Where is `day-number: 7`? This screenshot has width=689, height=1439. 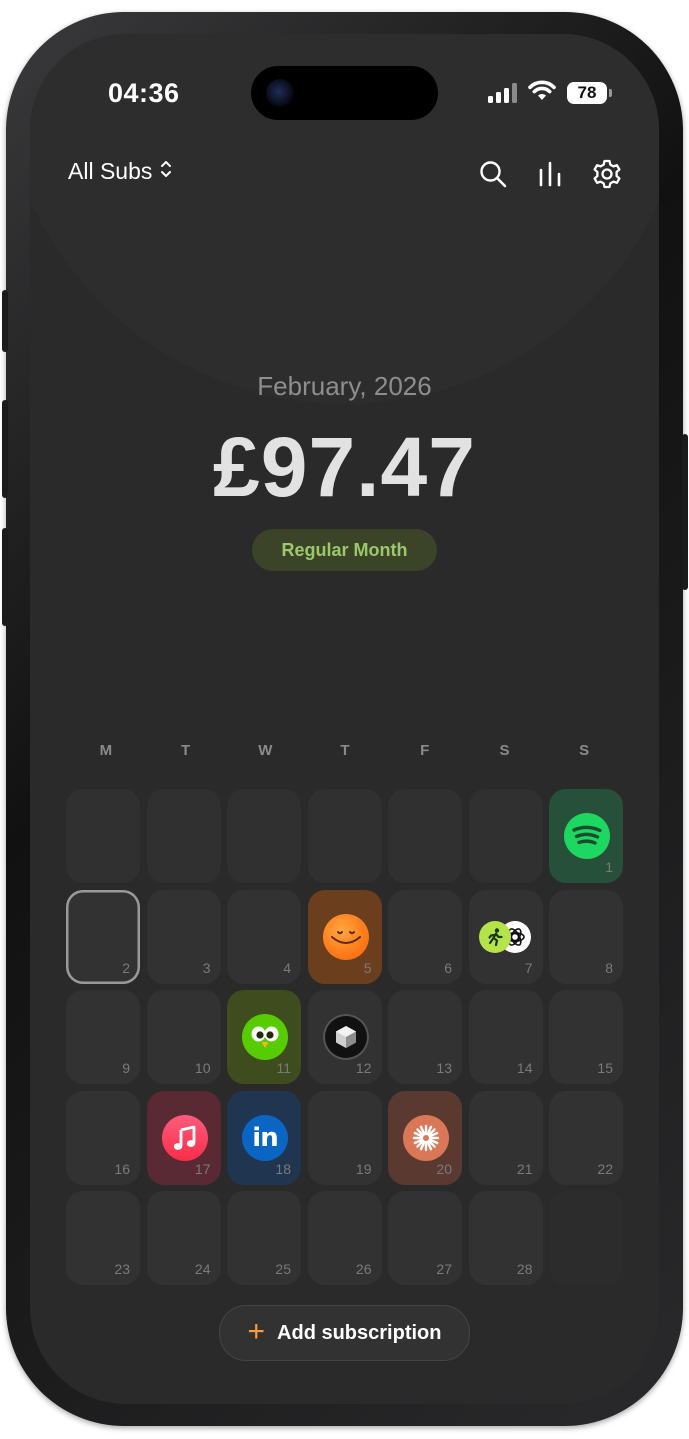 day-number: 7 is located at coordinates (528, 967).